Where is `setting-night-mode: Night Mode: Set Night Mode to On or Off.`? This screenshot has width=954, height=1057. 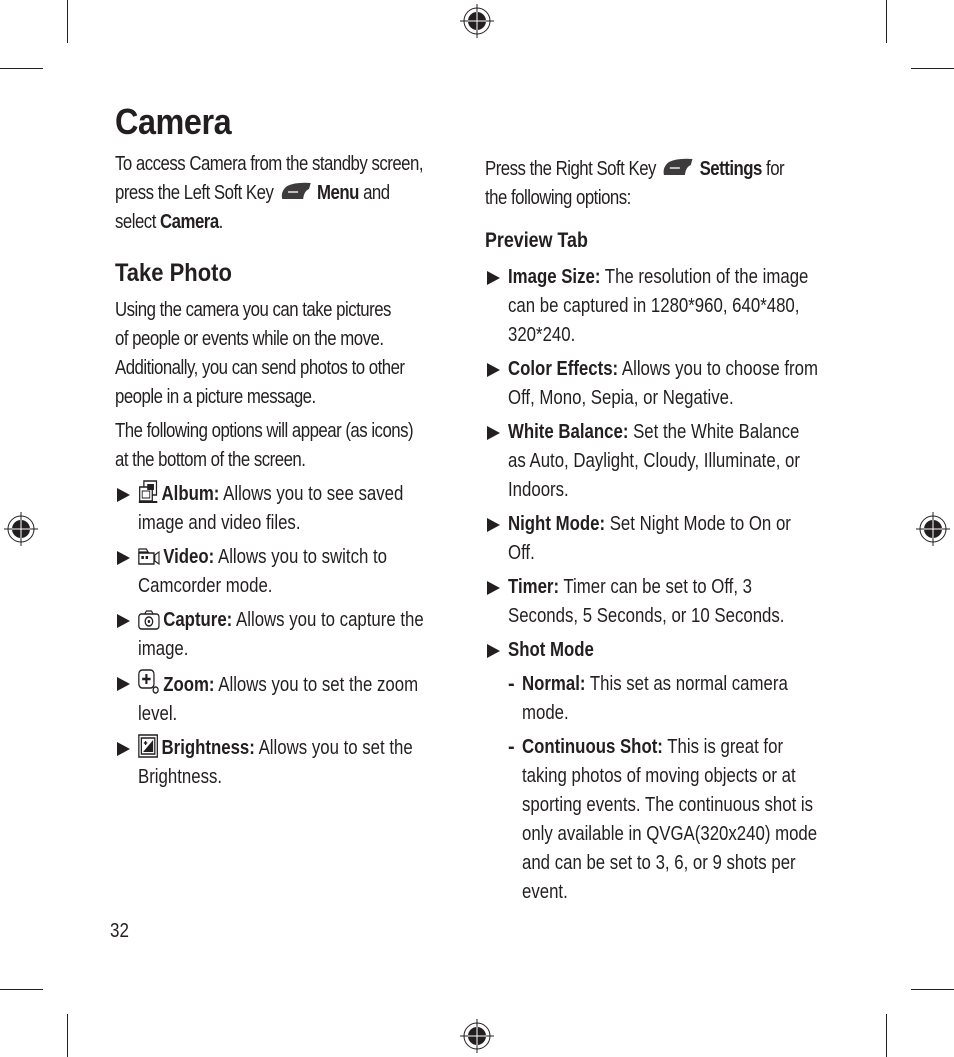
setting-night-mode: Night Mode: Set Night Mode to On or Off. is located at coordinates (660, 539).